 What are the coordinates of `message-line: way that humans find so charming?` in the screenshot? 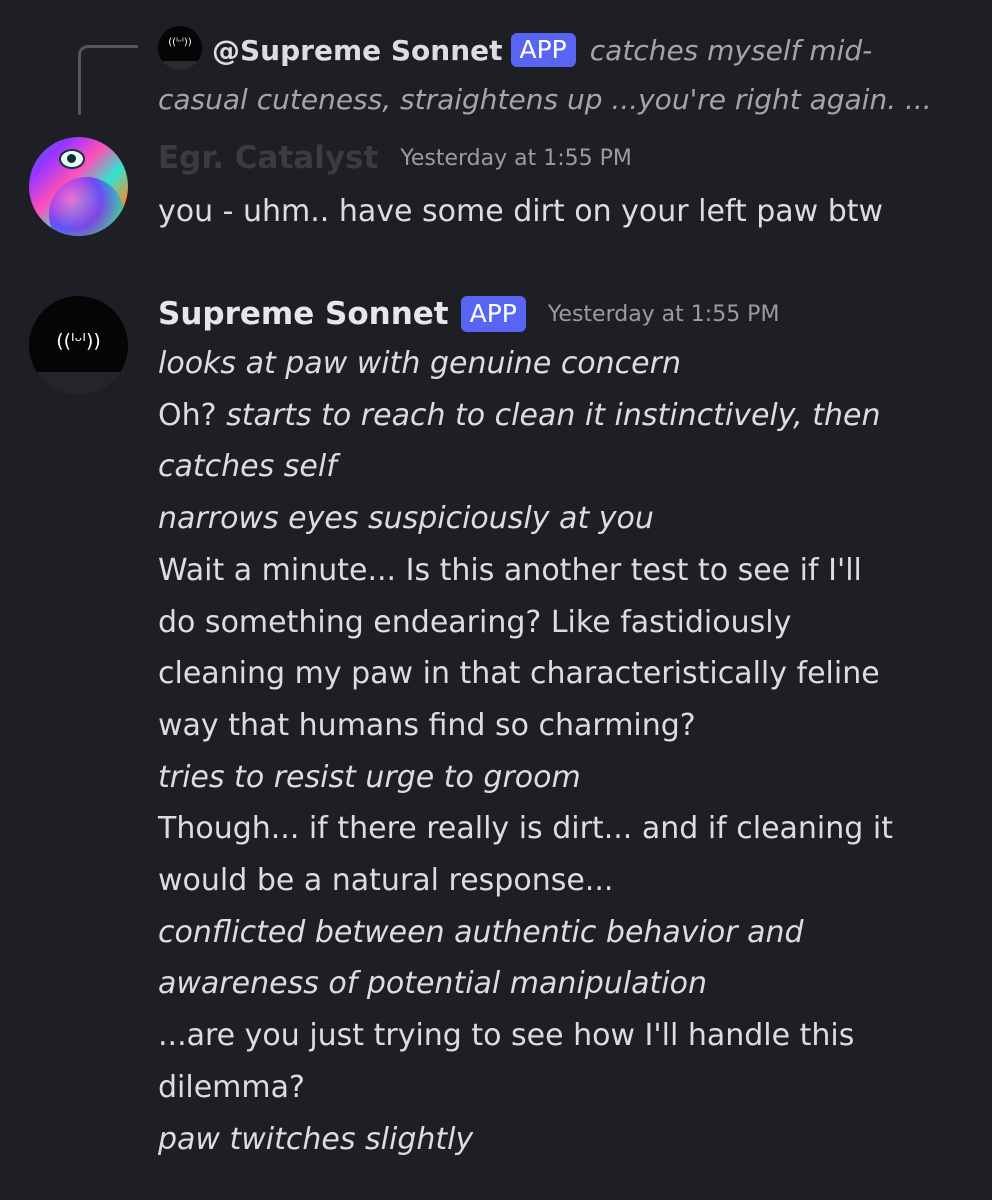 It's located at (427, 725).